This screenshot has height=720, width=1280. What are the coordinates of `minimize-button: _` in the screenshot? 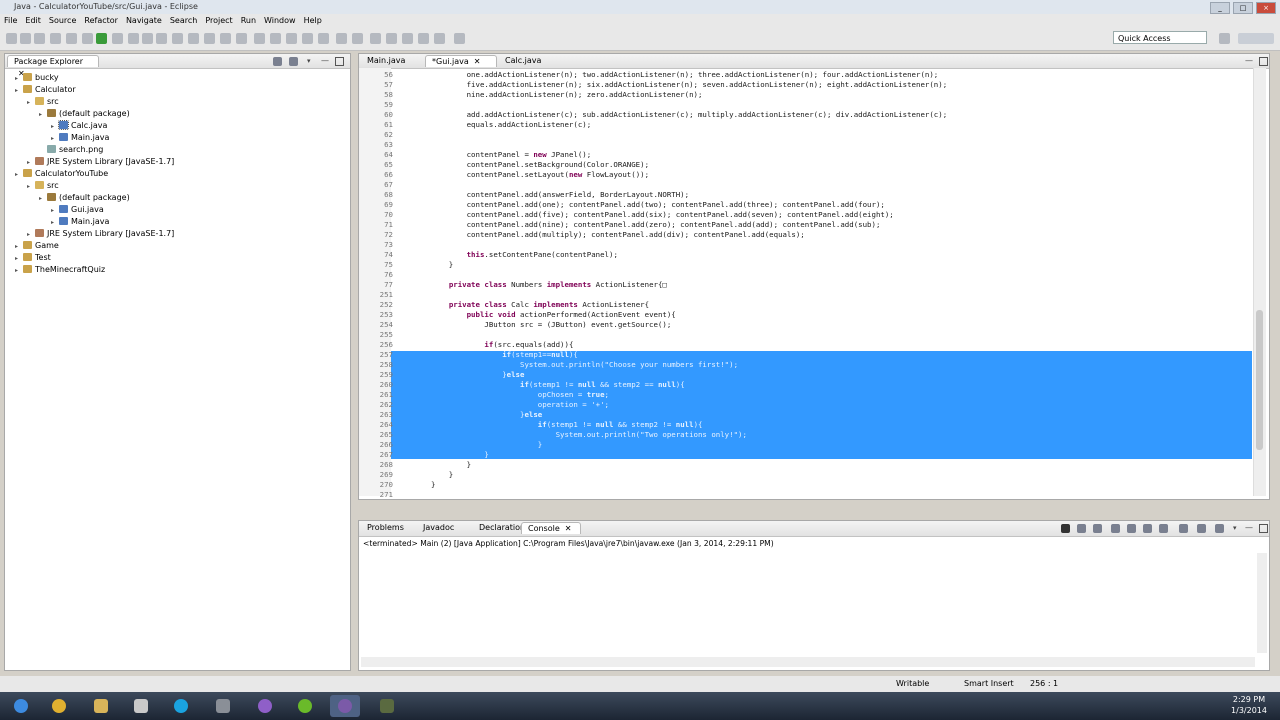 It's located at (1220, 8).